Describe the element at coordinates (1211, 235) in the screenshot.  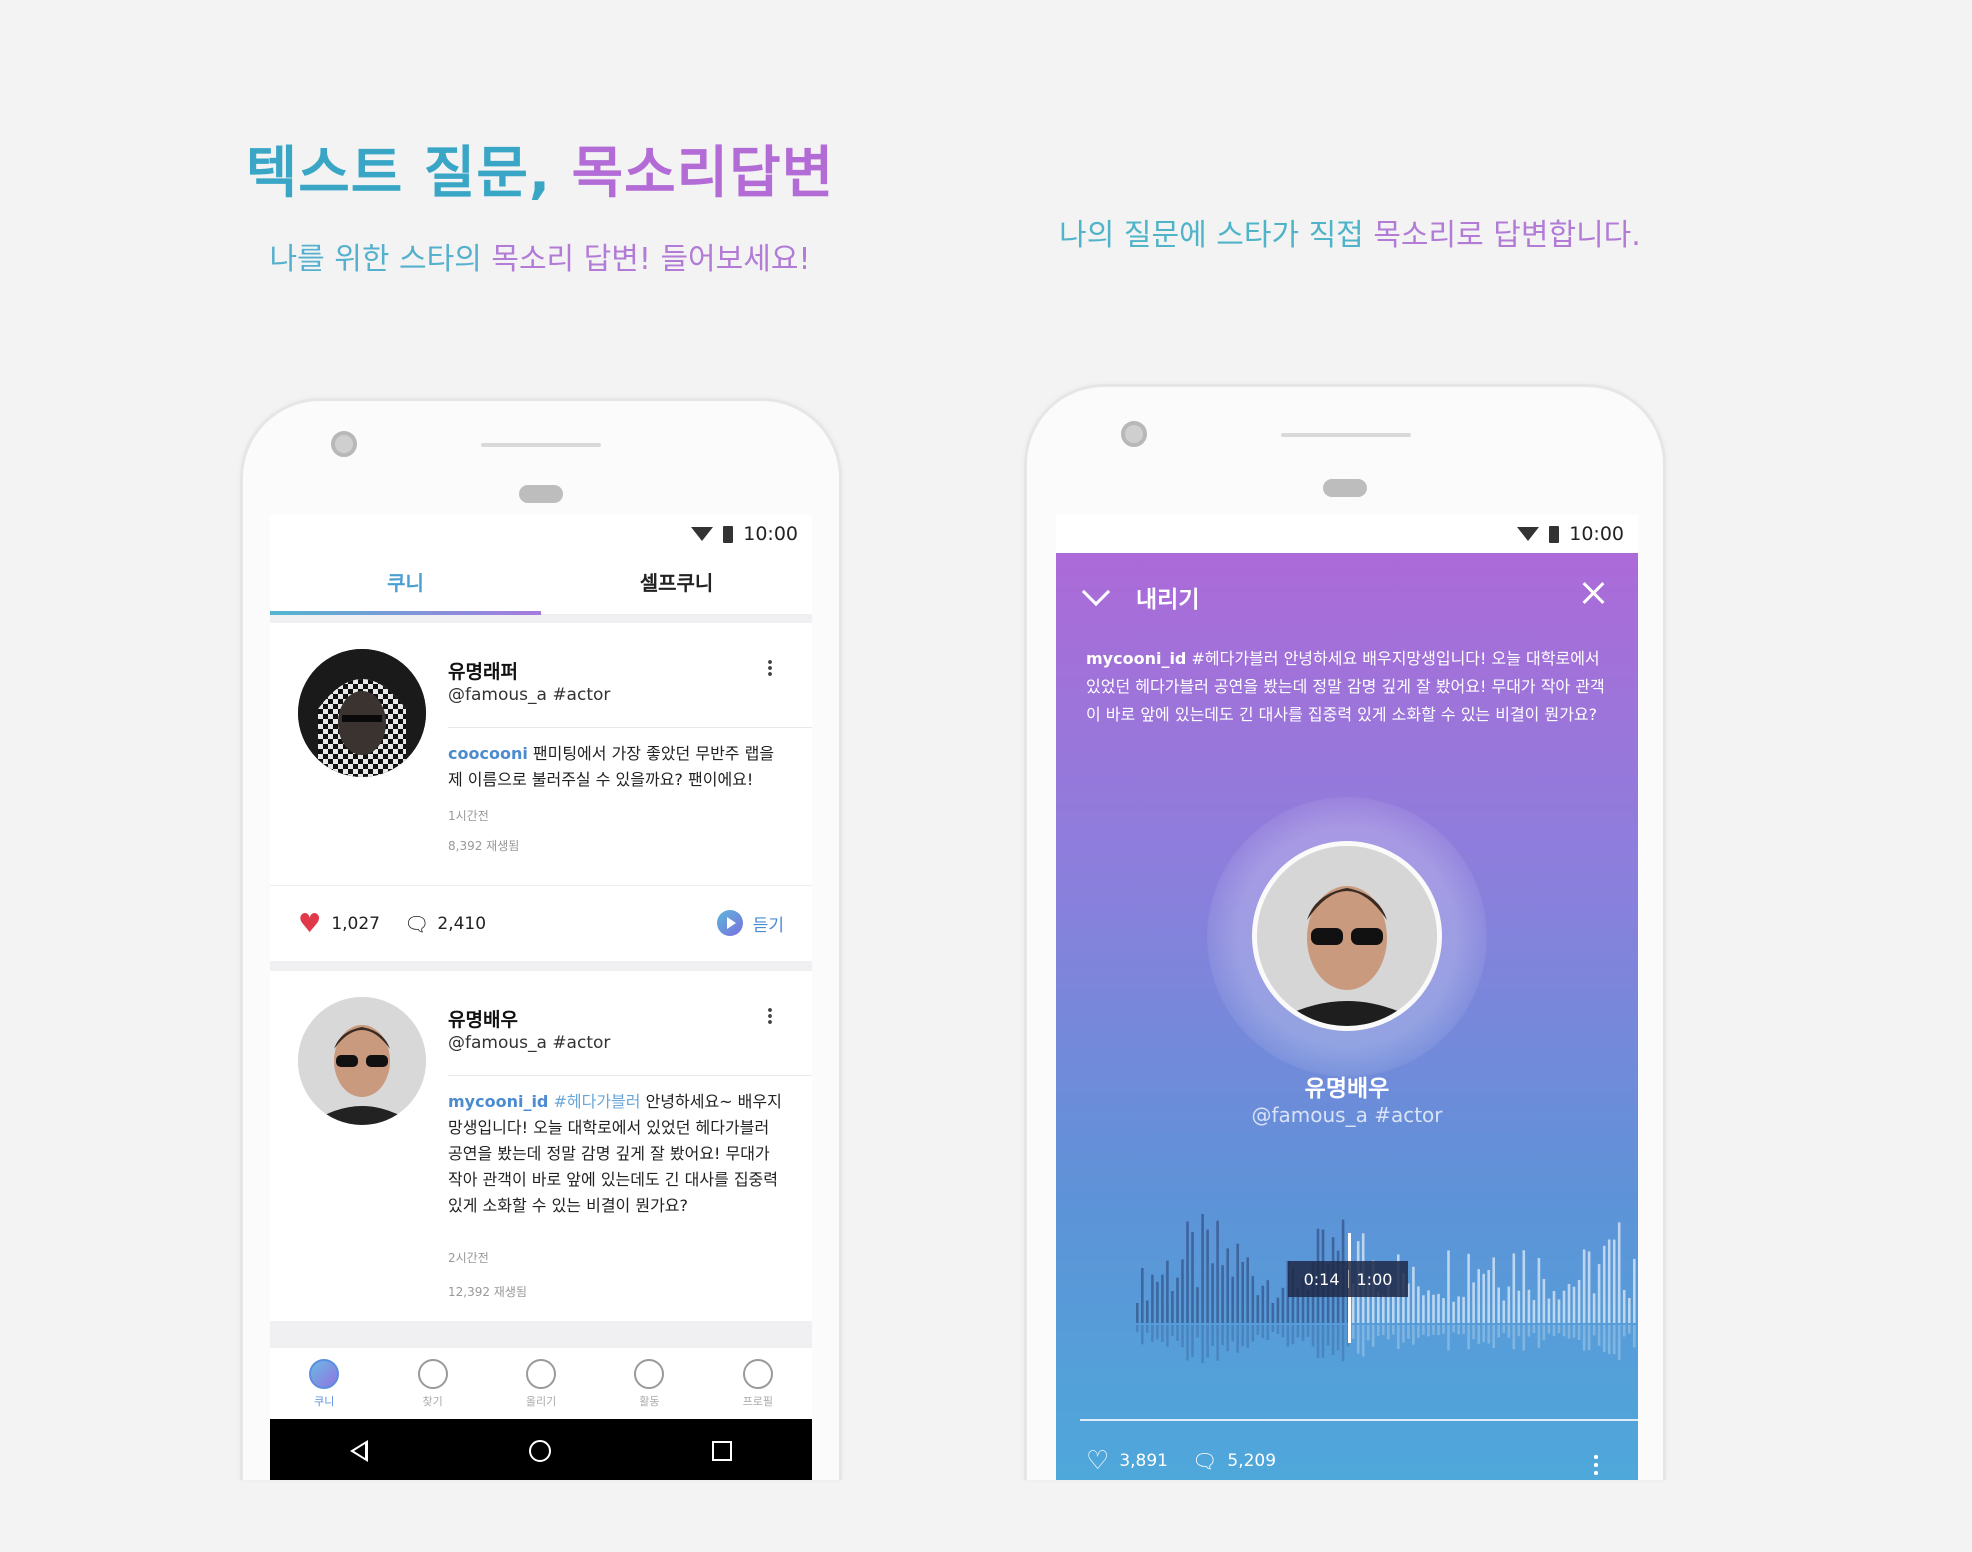
I see `subtitle-right-part1: 나의 질문에 스타가 직접` at that location.